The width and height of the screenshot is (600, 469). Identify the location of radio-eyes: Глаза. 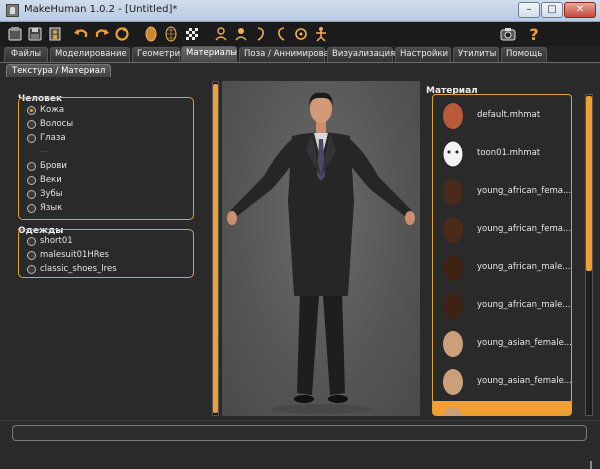
(46, 138).